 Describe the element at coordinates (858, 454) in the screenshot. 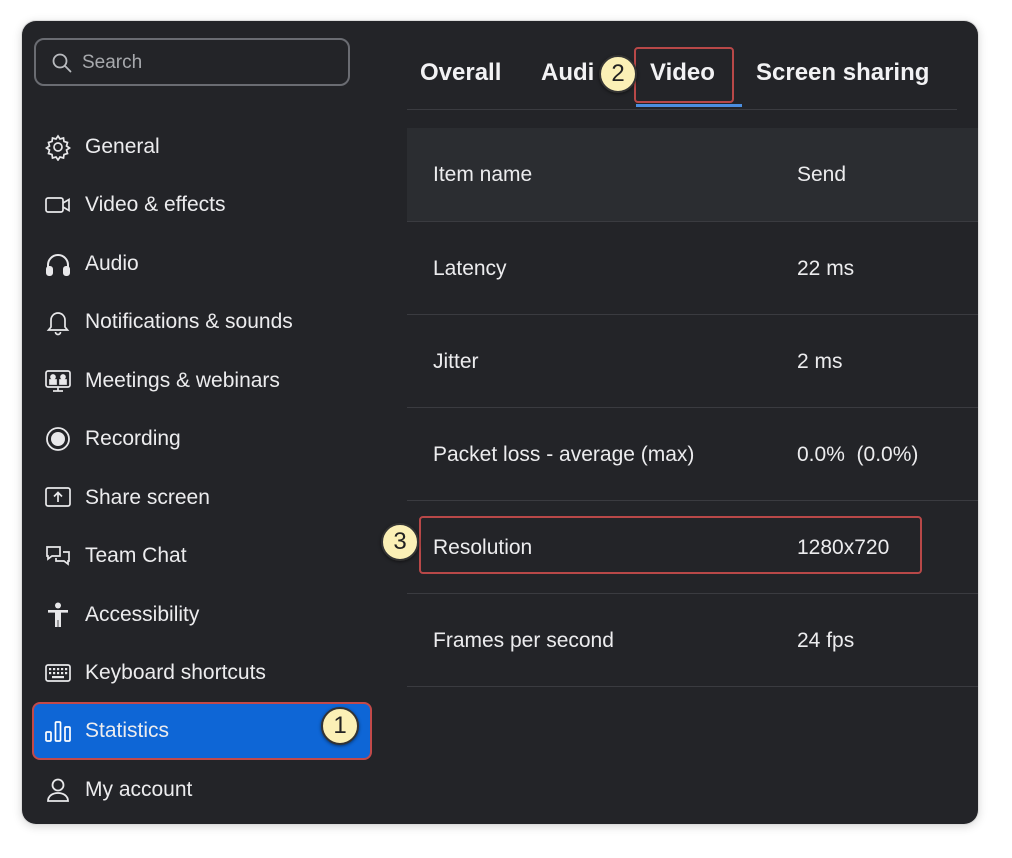

I see `row-value: 0.0% (0.0%)` at that location.